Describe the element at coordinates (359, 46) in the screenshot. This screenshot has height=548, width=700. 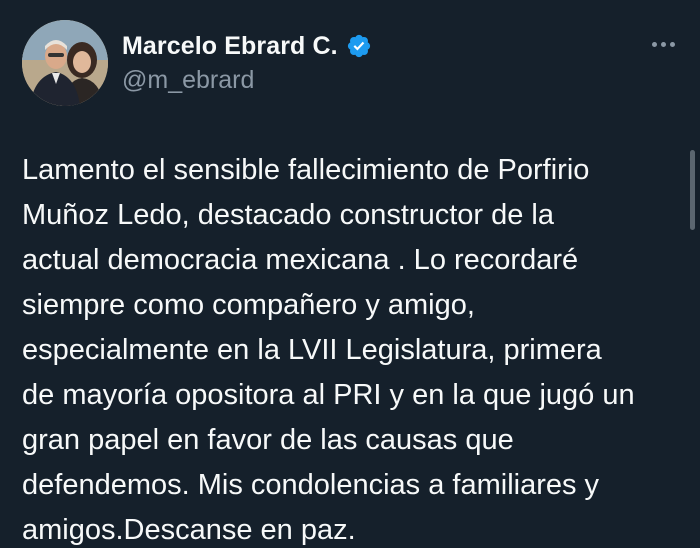
I see `verified-badge-icon` at that location.